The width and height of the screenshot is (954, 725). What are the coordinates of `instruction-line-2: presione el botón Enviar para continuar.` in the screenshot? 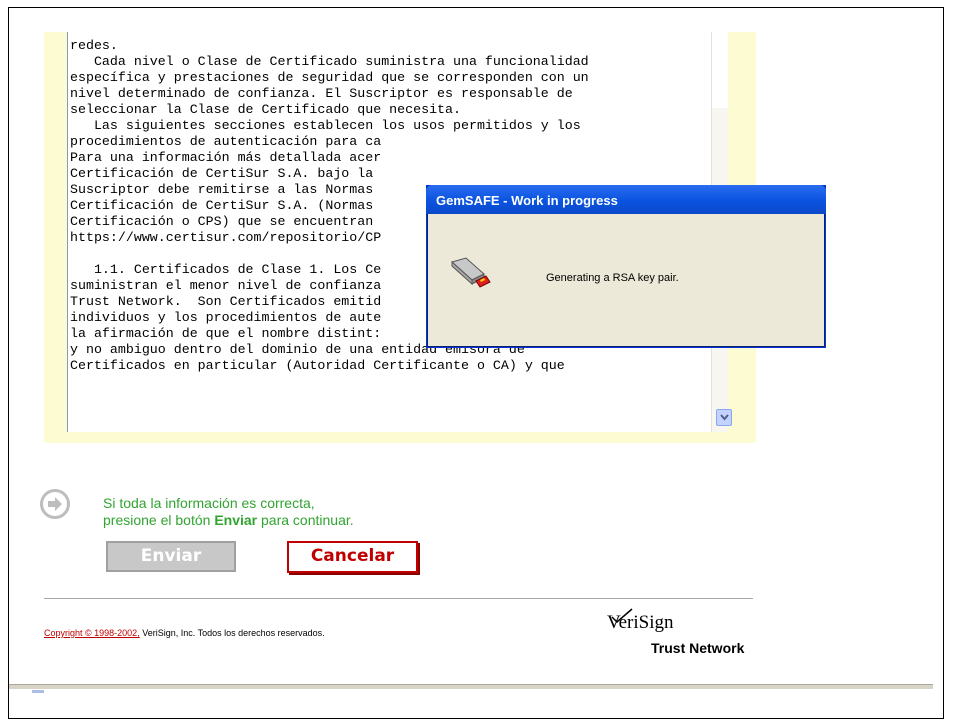 It's located at (228, 520).